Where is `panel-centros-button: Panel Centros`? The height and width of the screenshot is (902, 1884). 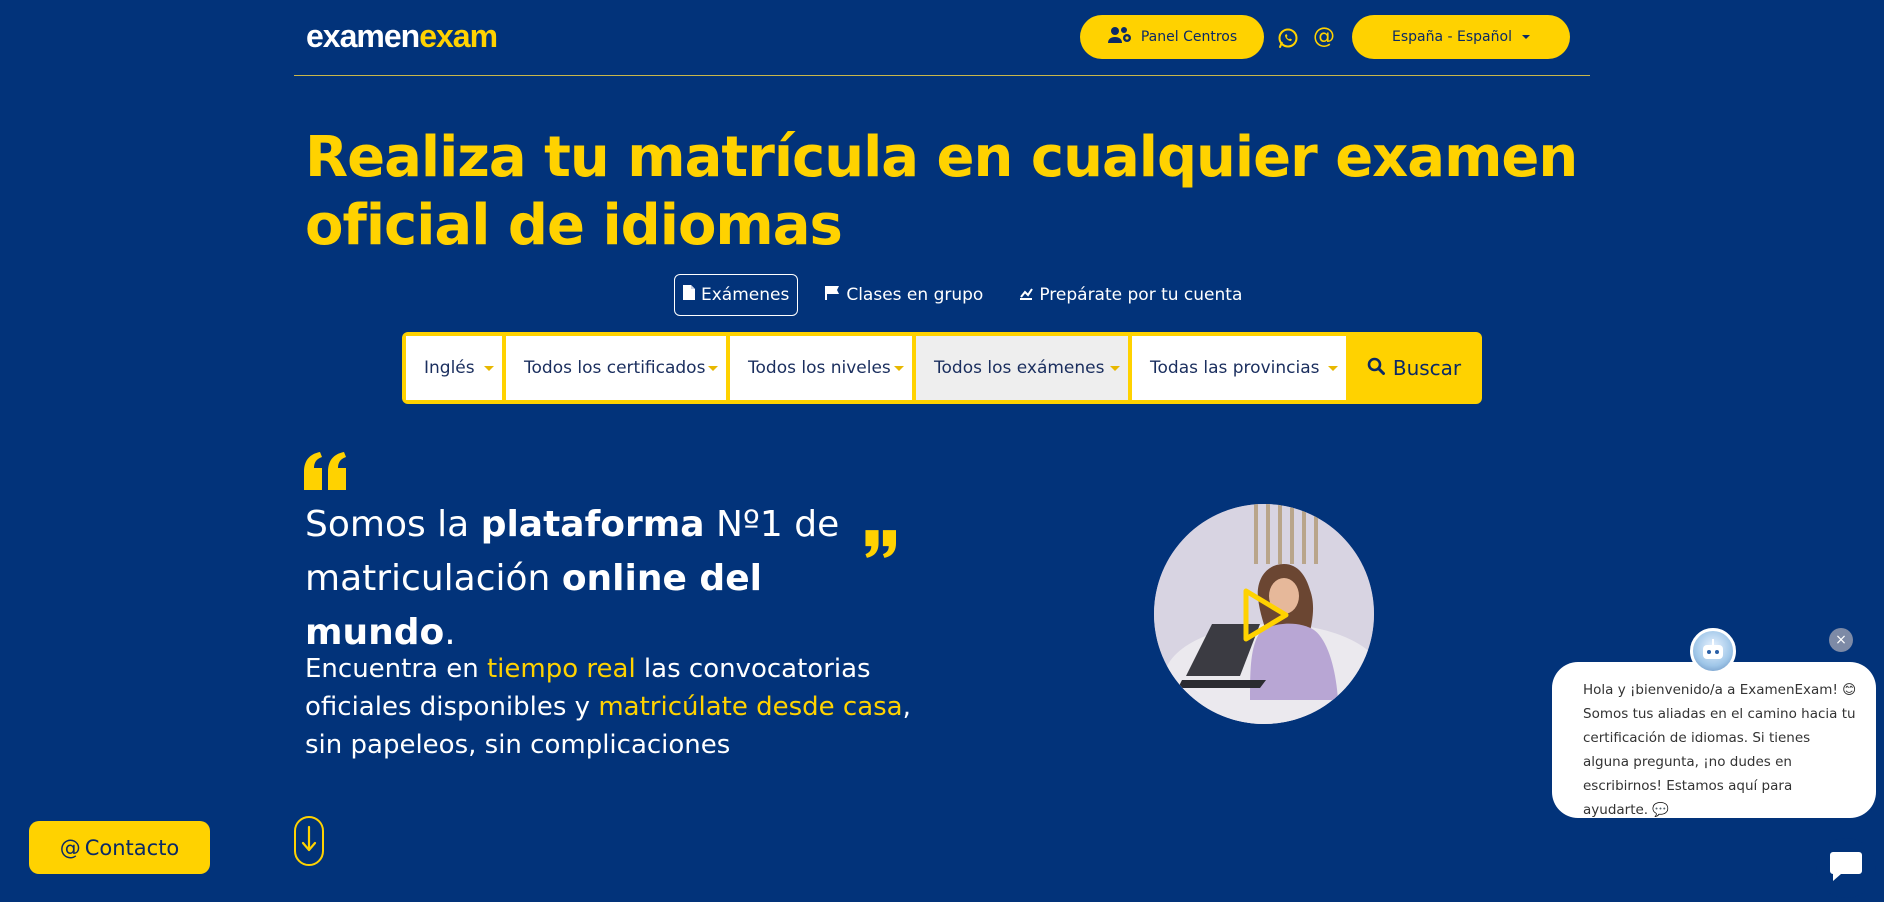 panel-centros-button: Panel Centros is located at coordinates (1172, 37).